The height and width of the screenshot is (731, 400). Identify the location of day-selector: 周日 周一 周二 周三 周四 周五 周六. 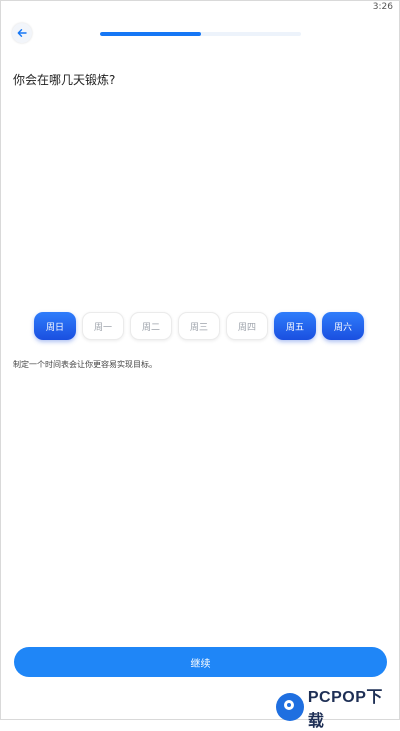
(199, 326).